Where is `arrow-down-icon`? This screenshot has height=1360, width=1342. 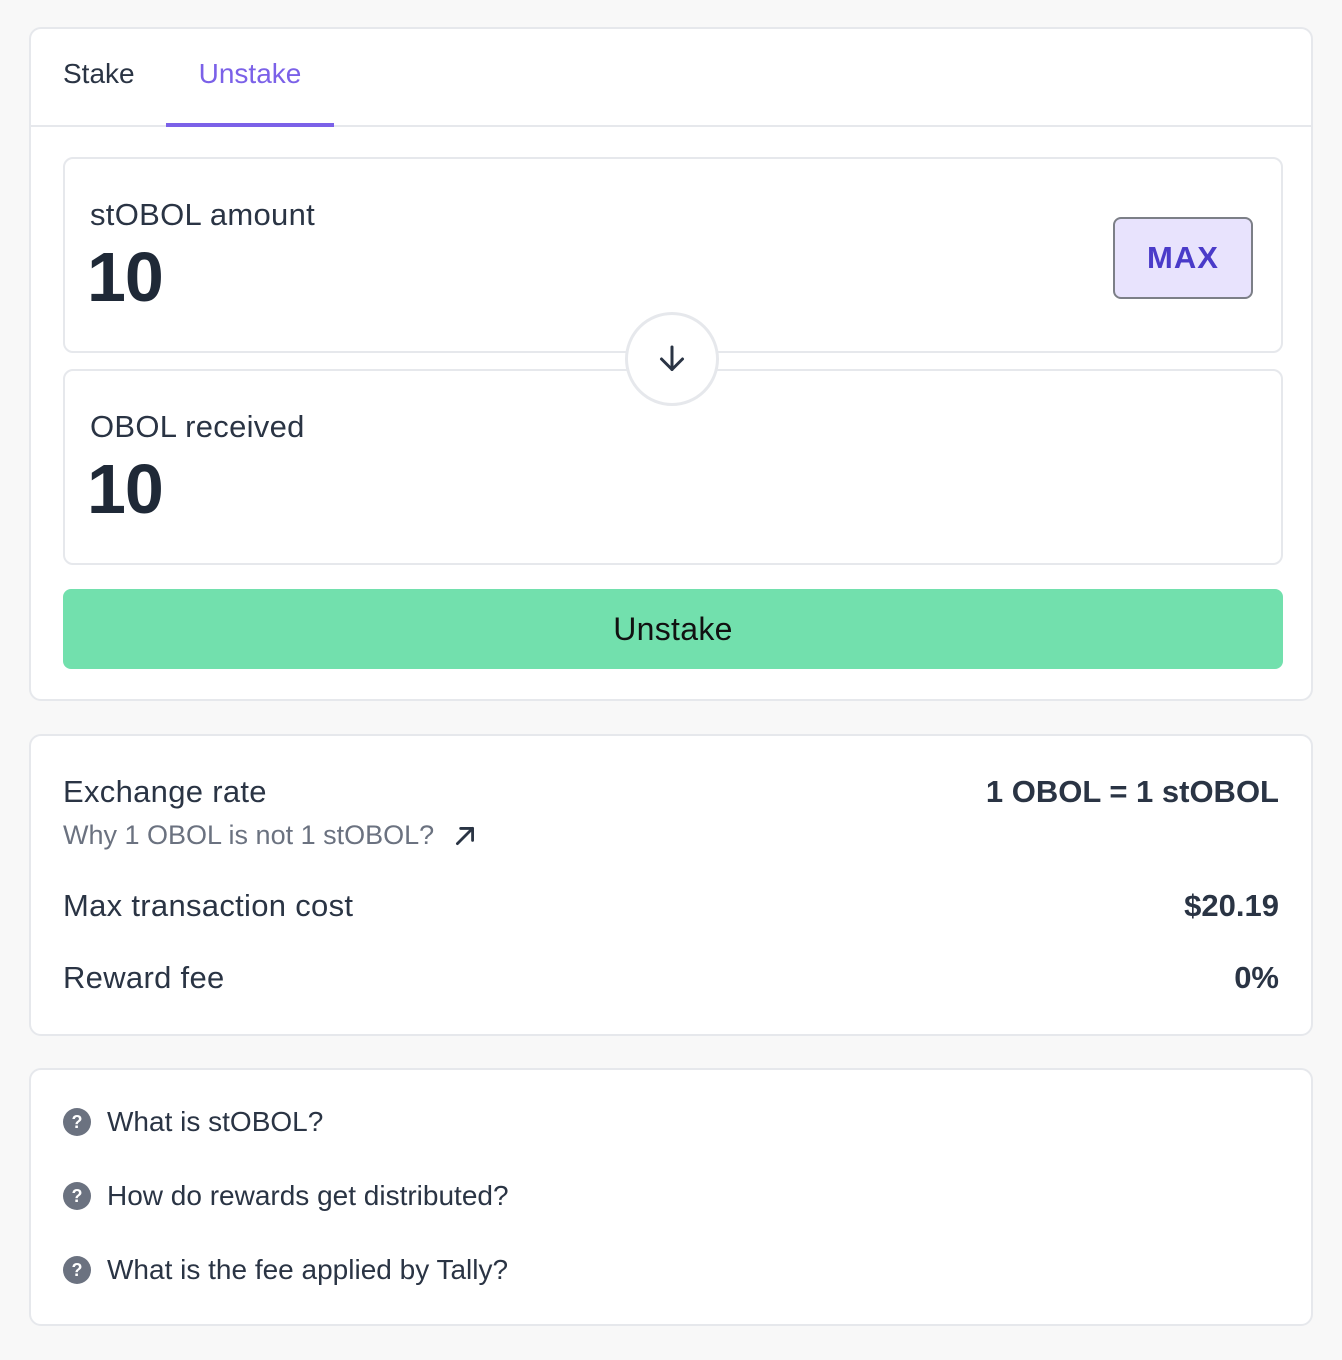 arrow-down-icon is located at coordinates (672, 358).